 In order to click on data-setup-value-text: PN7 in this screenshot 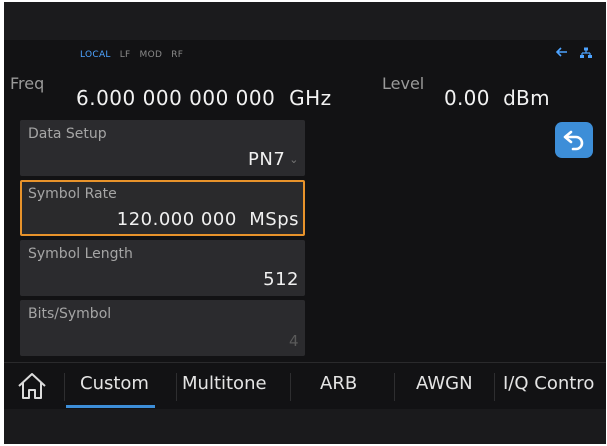, I will do `click(267, 159)`.